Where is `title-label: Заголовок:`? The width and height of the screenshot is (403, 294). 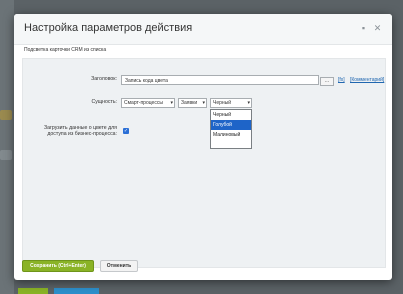 title-label: Заголовок: is located at coordinates (104, 79).